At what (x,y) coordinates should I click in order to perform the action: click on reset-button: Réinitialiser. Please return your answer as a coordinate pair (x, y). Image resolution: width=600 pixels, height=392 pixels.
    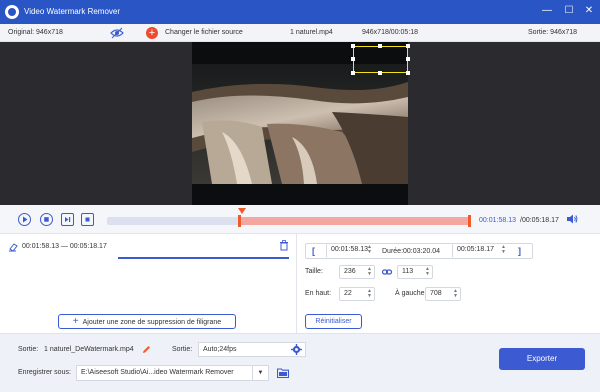
    Looking at the image, I should click on (333, 321).